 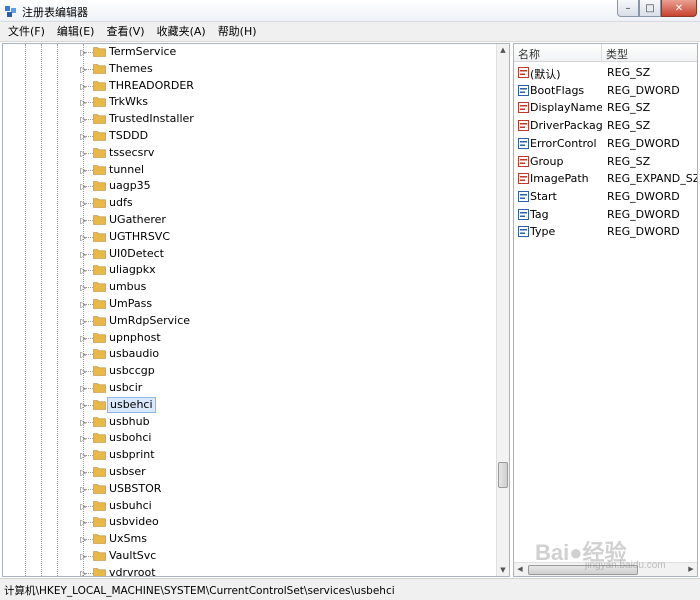 I want to click on registry-value-row: Group REG_SZ, so click(x=605, y=161).